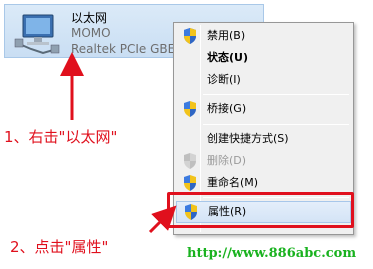 This screenshot has width=373, height=269. Describe the element at coordinates (61, 137) in the screenshot. I see `annotation-step-1: 1、右击"以太网"` at that location.